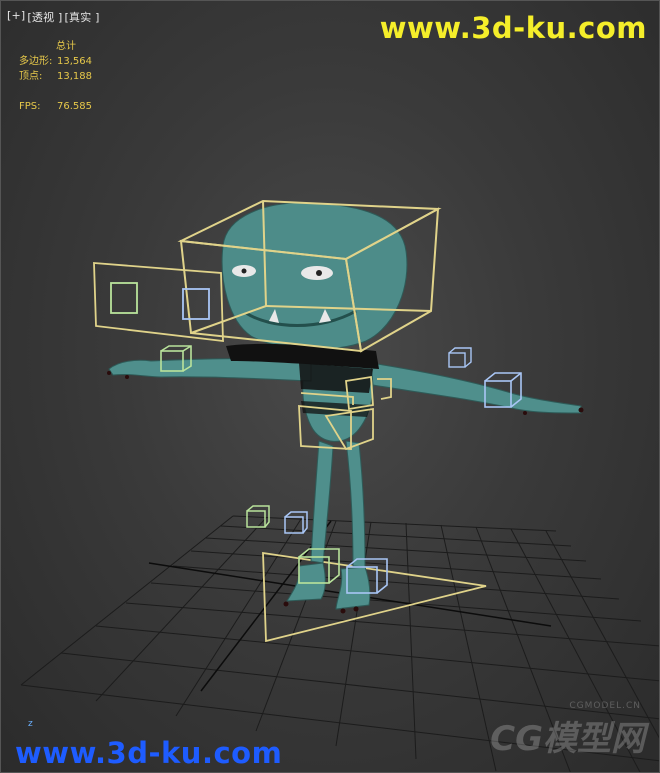  I want to click on stats-fps-label: FPS:, so click(30, 106).